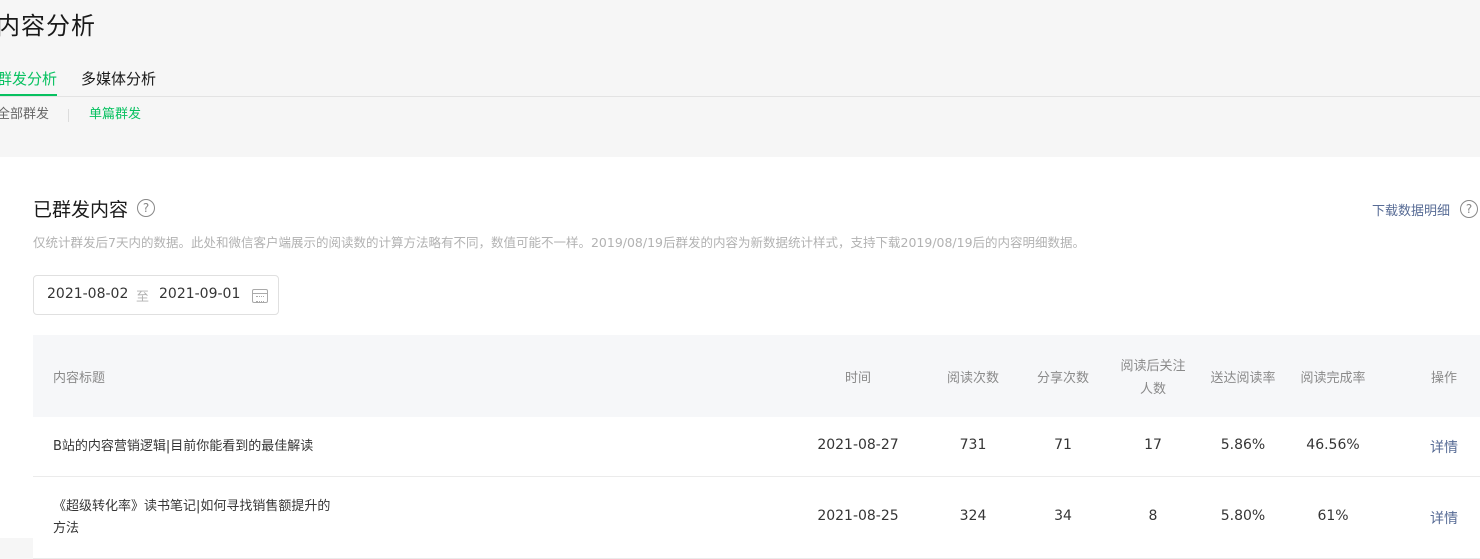 The width and height of the screenshot is (1480, 559). I want to click on cell-time: 2021-08-25, so click(858, 516).